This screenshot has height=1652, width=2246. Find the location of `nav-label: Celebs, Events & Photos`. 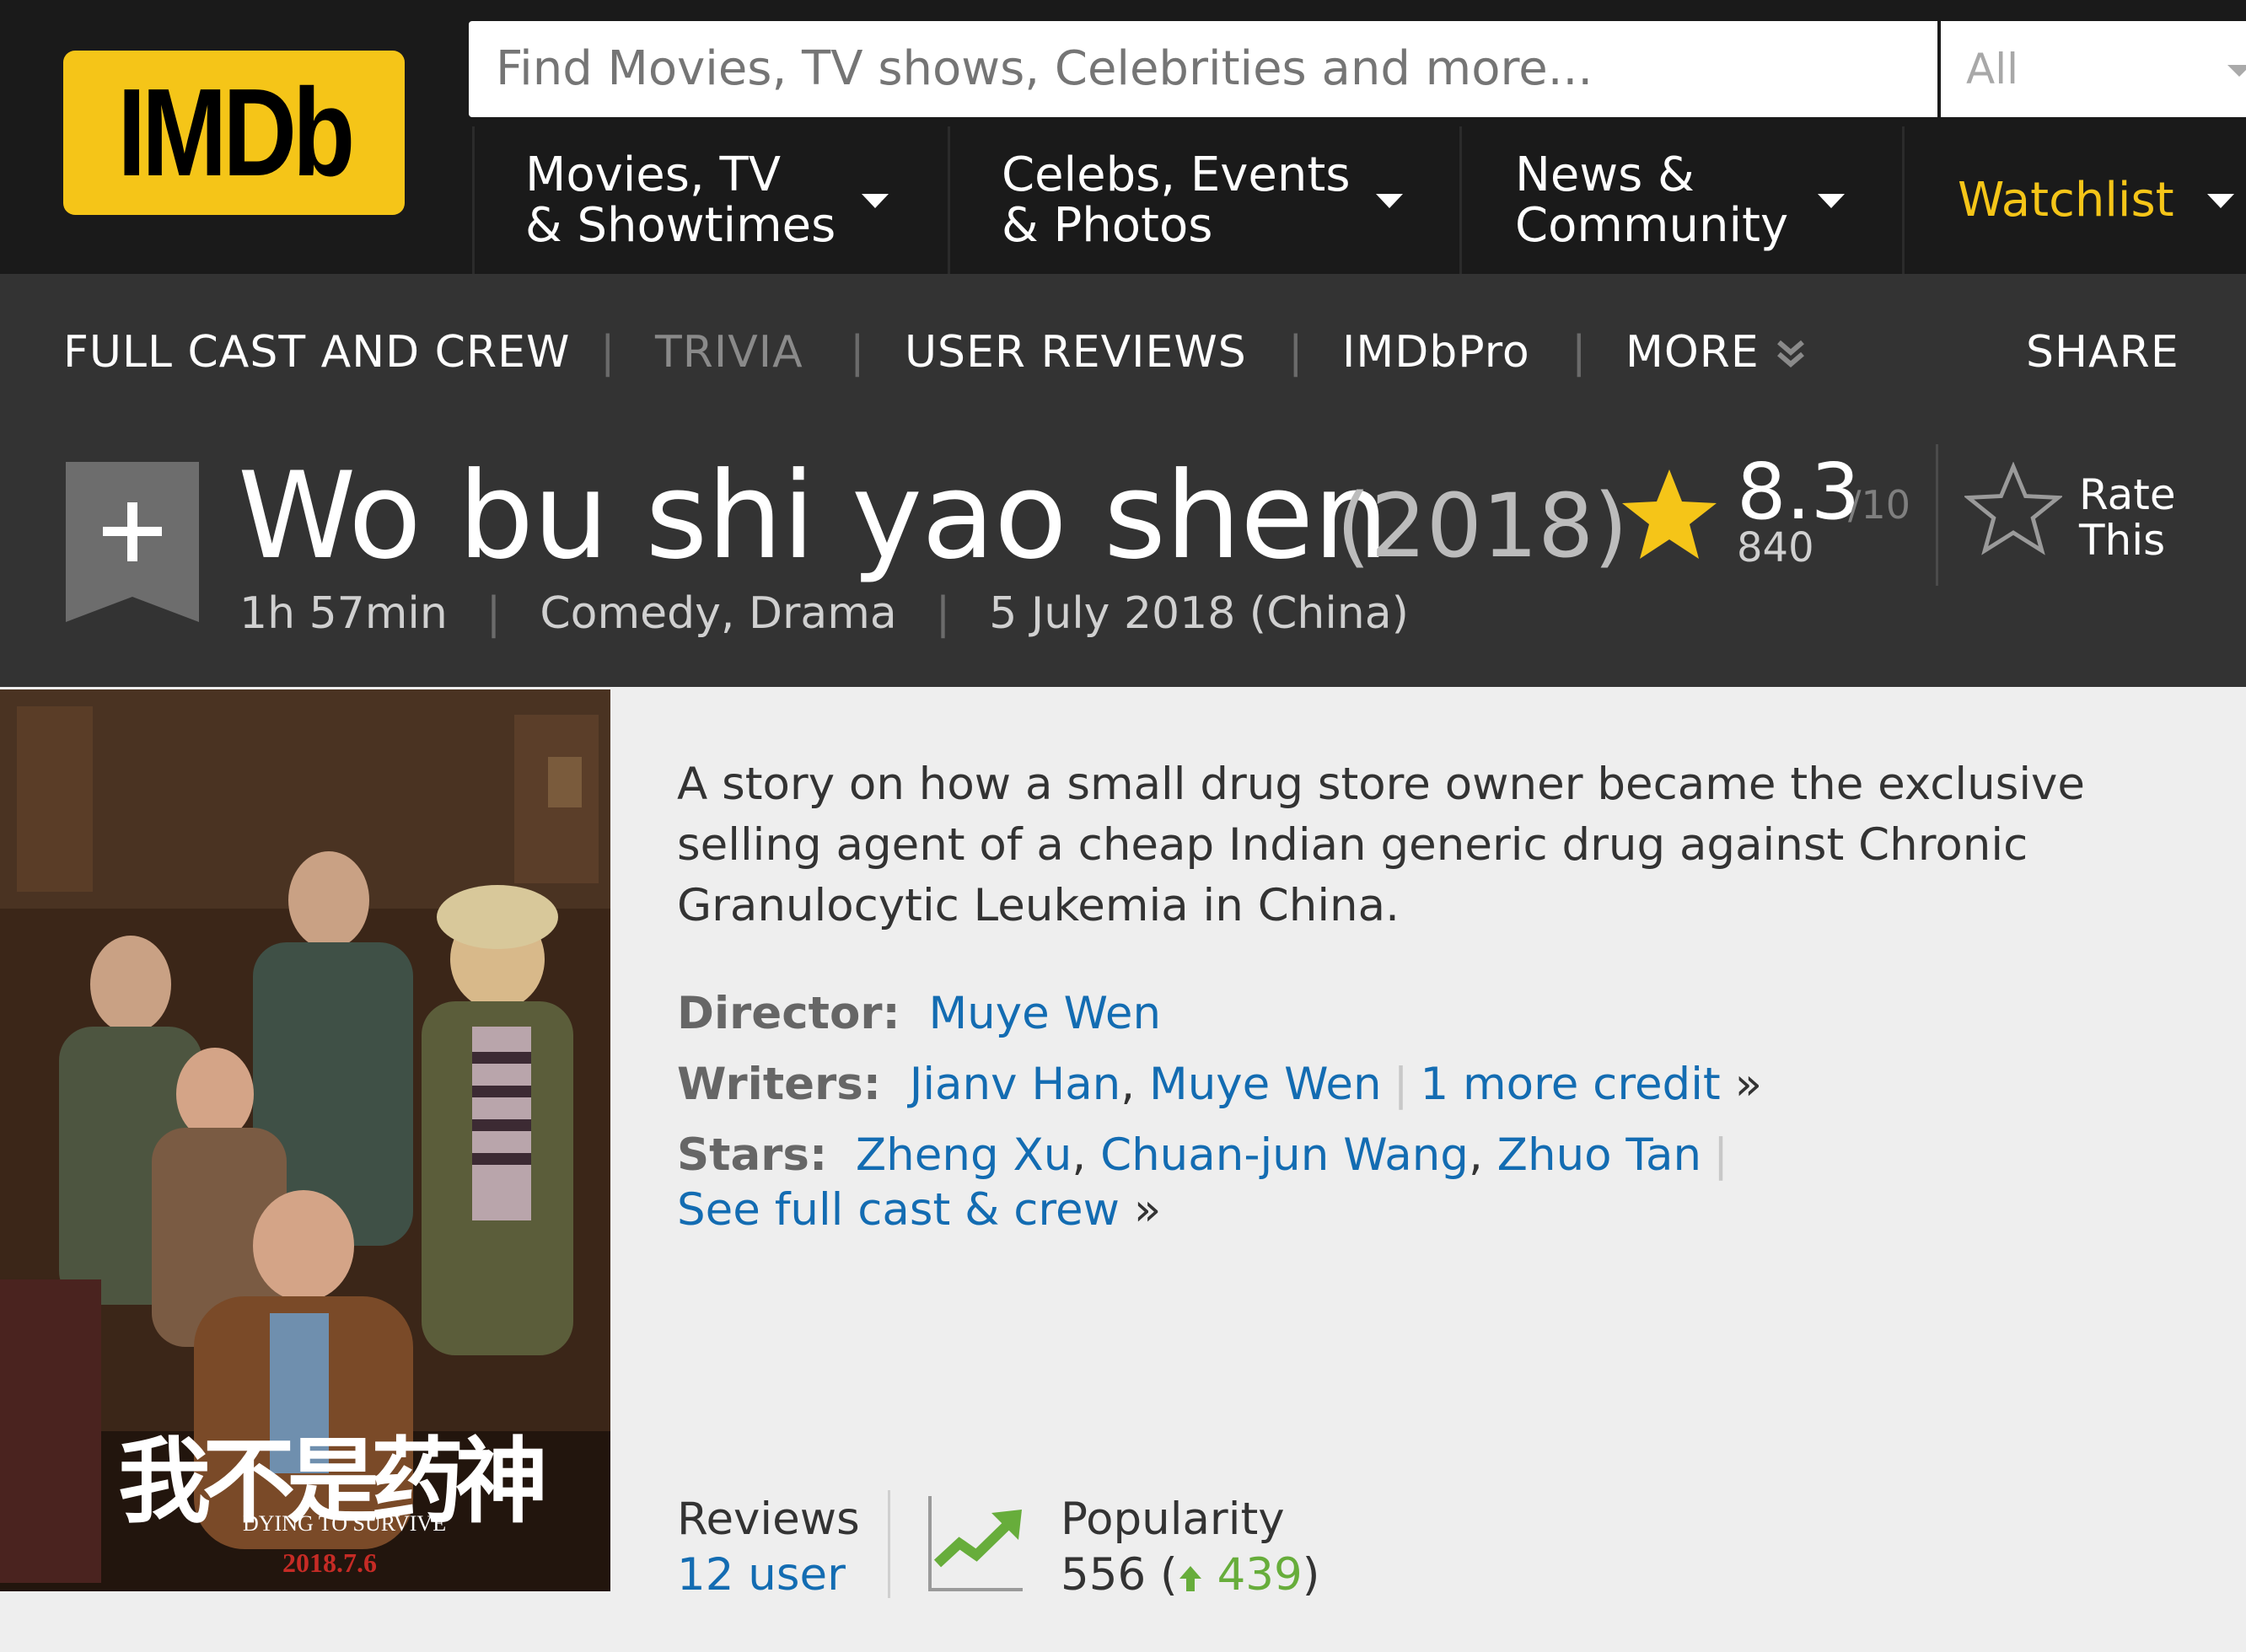

nav-label: Celebs, Events & Photos is located at coordinates (1177, 200).